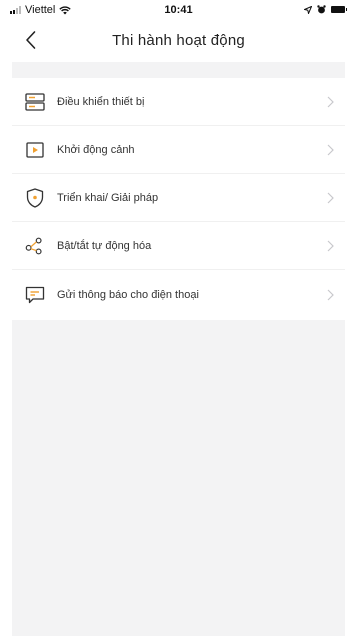 The height and width of the screenshot is (636, 357). Describe the element at coordinates (35, 295) in the screenshot. I see `message-icon` at that location.